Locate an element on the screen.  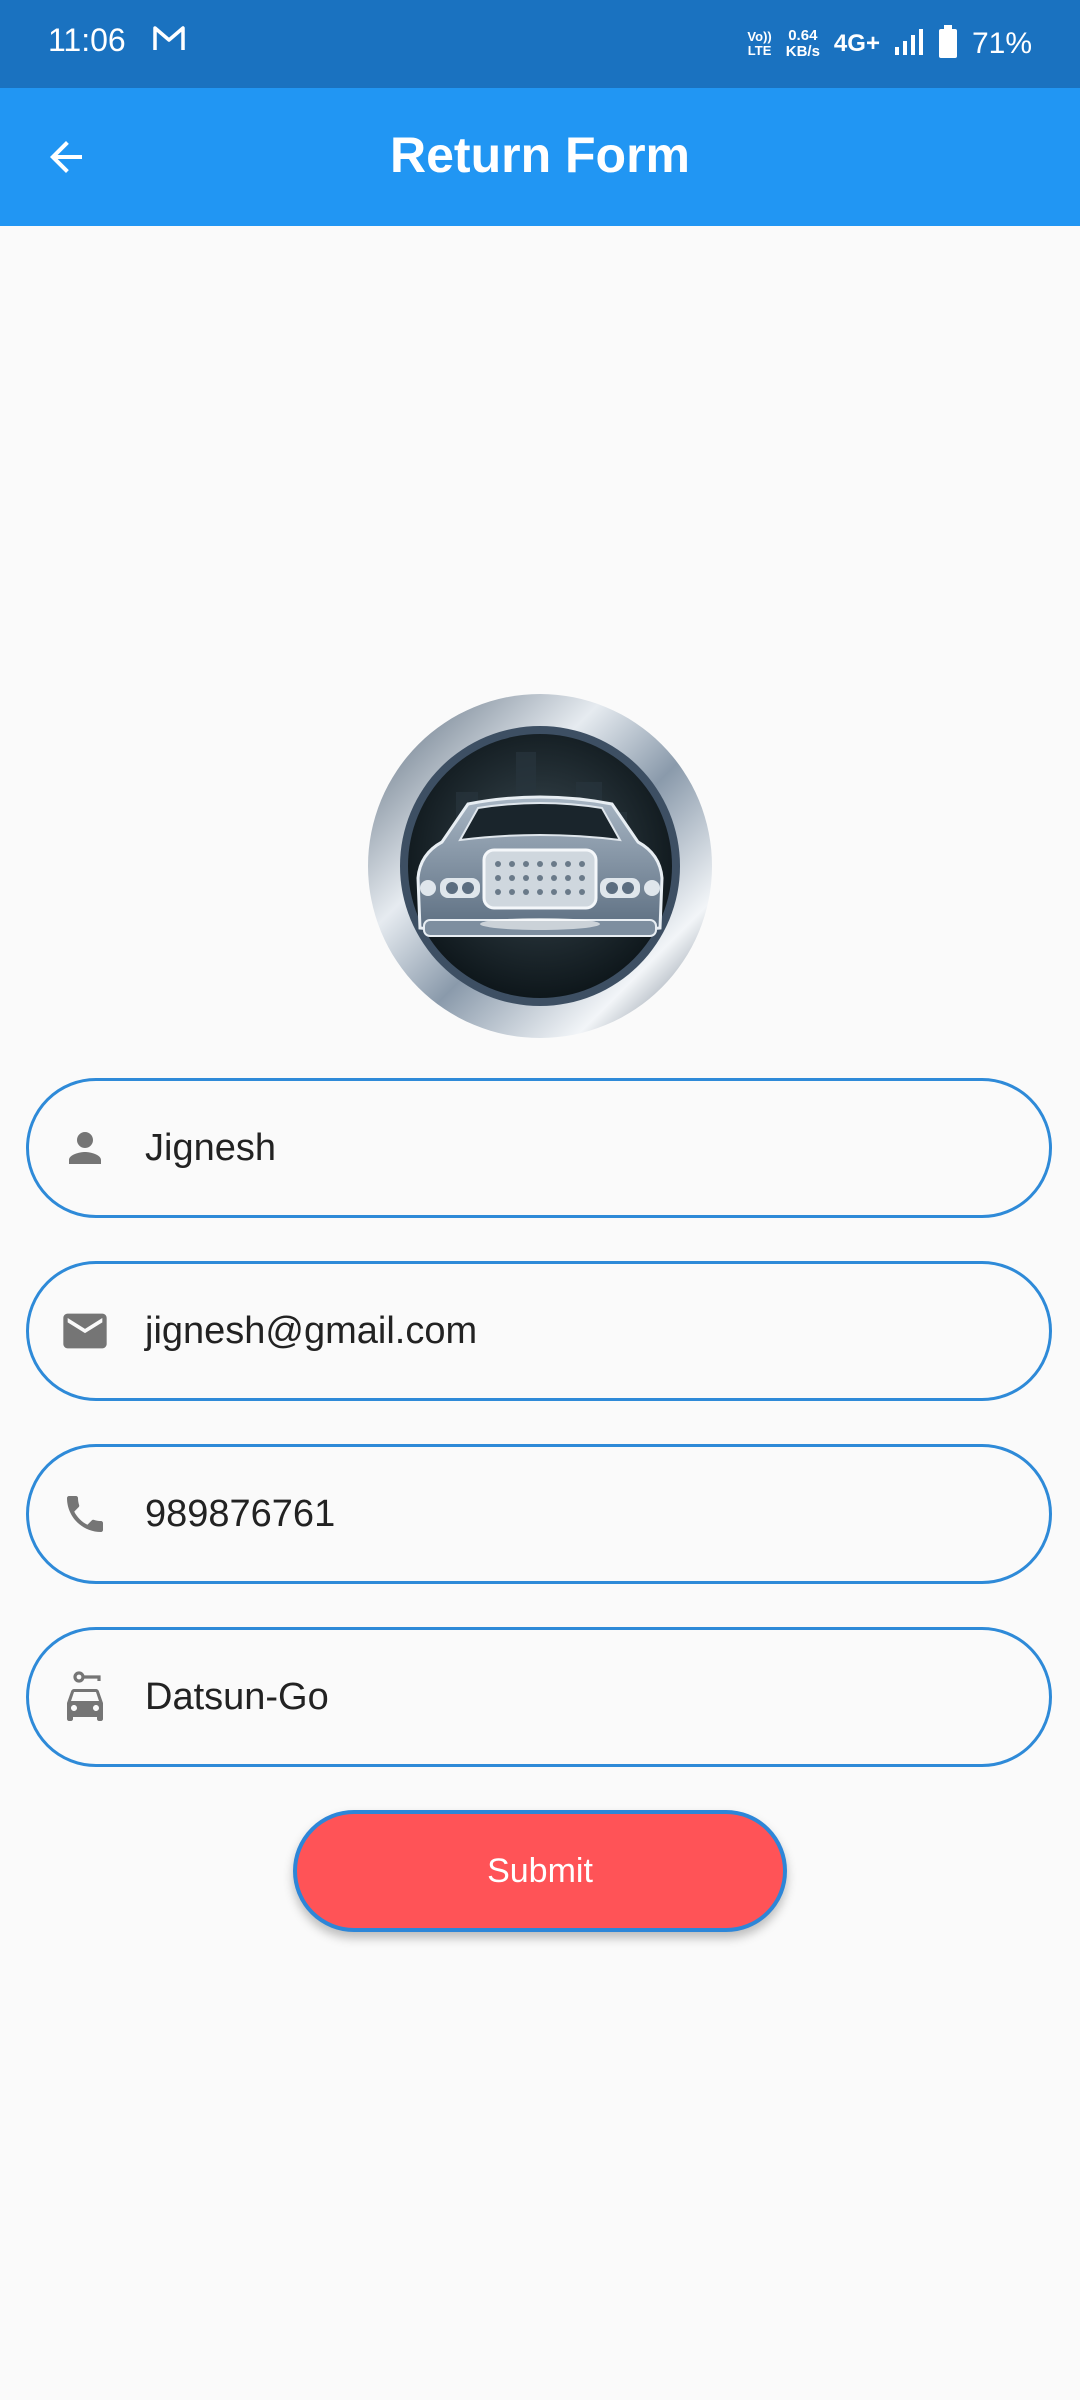
car-value: Datsun-Go is located at coordinates (237, 1696).